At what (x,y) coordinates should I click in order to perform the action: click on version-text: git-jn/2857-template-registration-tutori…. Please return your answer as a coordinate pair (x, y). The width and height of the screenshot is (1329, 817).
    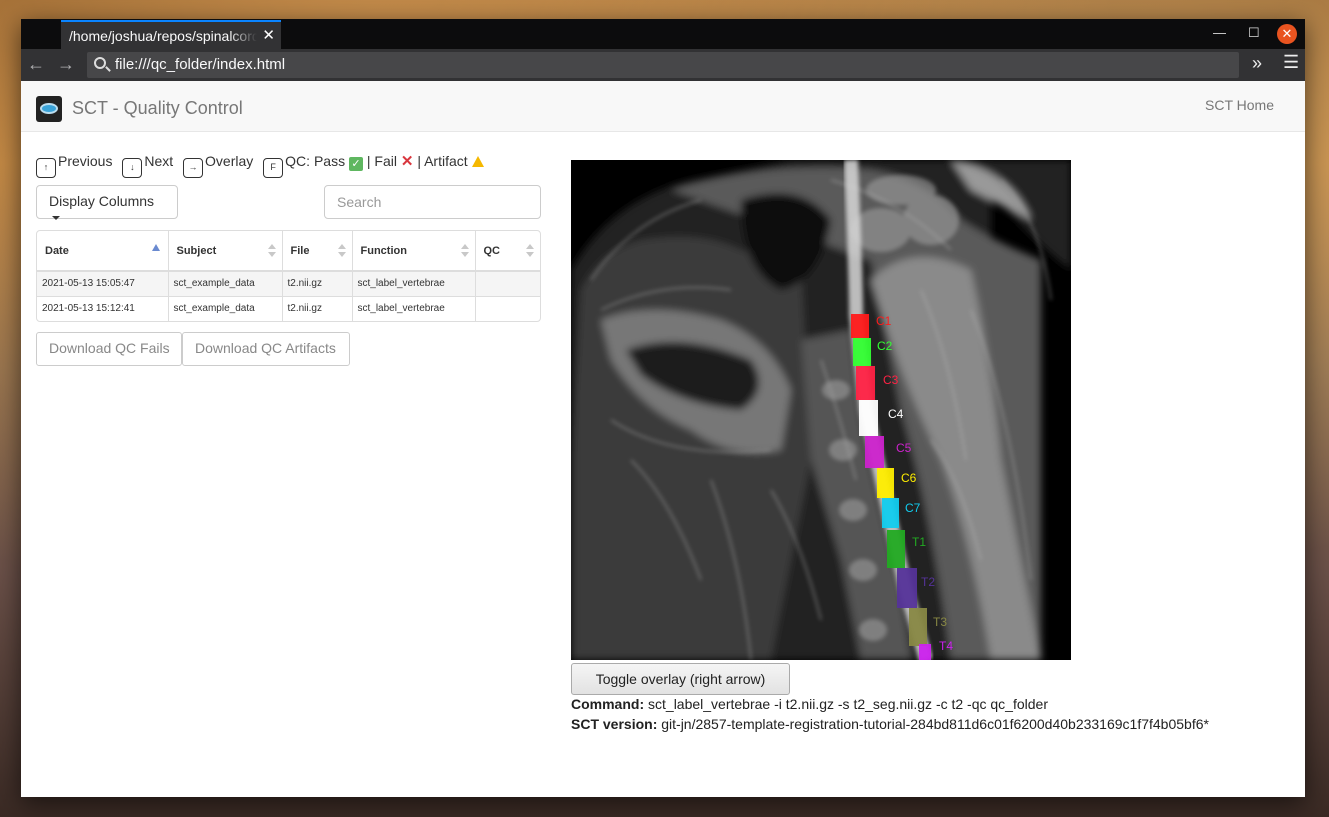
    Looking at the image, I should click on (935, 724).